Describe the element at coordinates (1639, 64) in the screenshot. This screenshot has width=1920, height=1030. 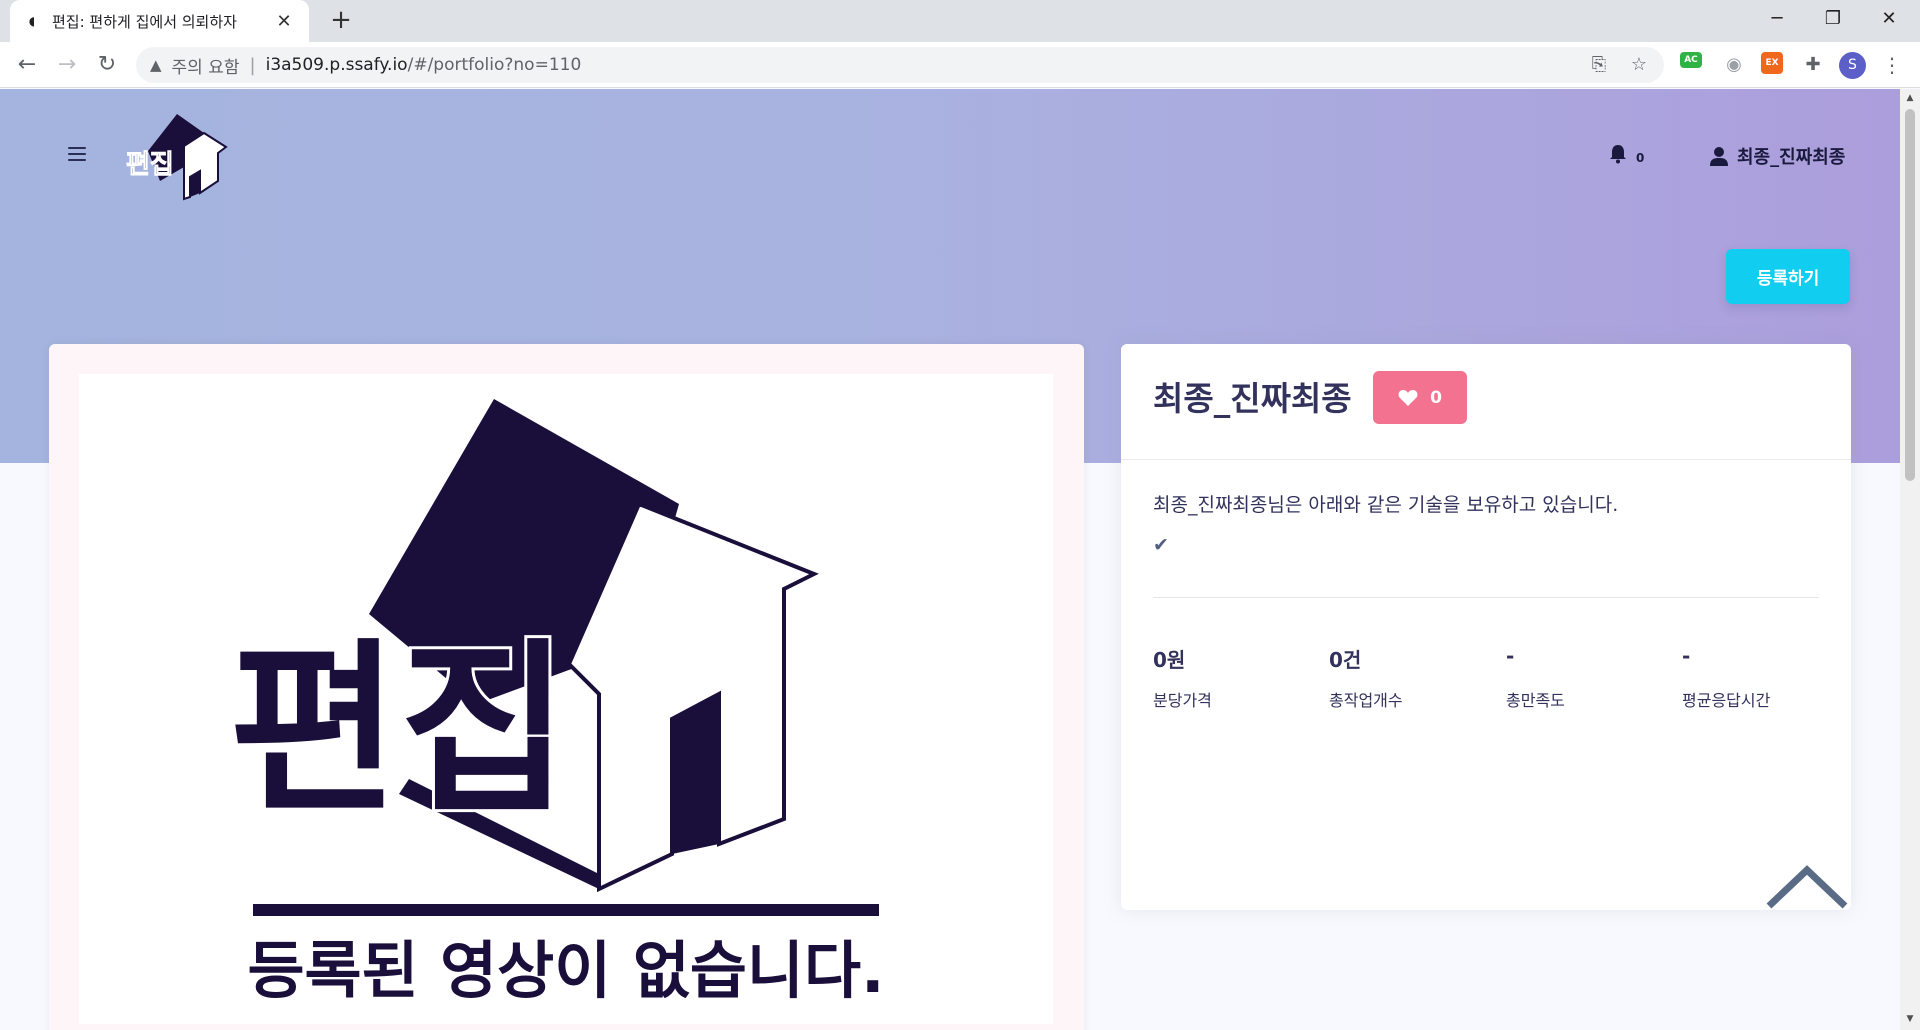
I see `bookmark-star-icon: ☆` at that location.